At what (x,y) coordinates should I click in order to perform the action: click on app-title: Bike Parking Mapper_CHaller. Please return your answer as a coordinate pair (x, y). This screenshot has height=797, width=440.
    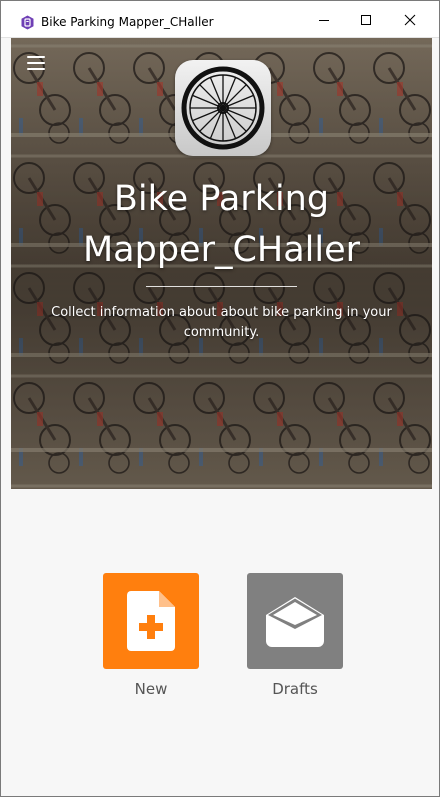
    Looking at the image, I should click on (221, 224).